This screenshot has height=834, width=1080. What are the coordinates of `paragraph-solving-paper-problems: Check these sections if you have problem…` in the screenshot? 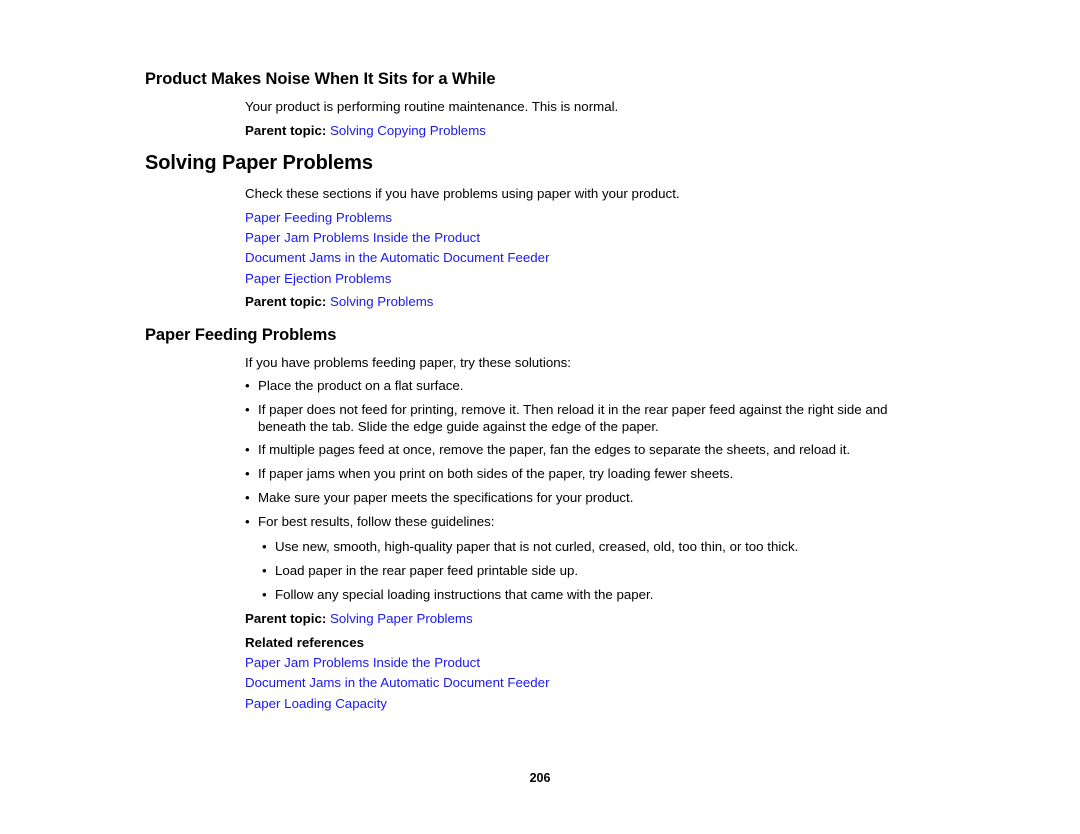 It's located at (462, 193).